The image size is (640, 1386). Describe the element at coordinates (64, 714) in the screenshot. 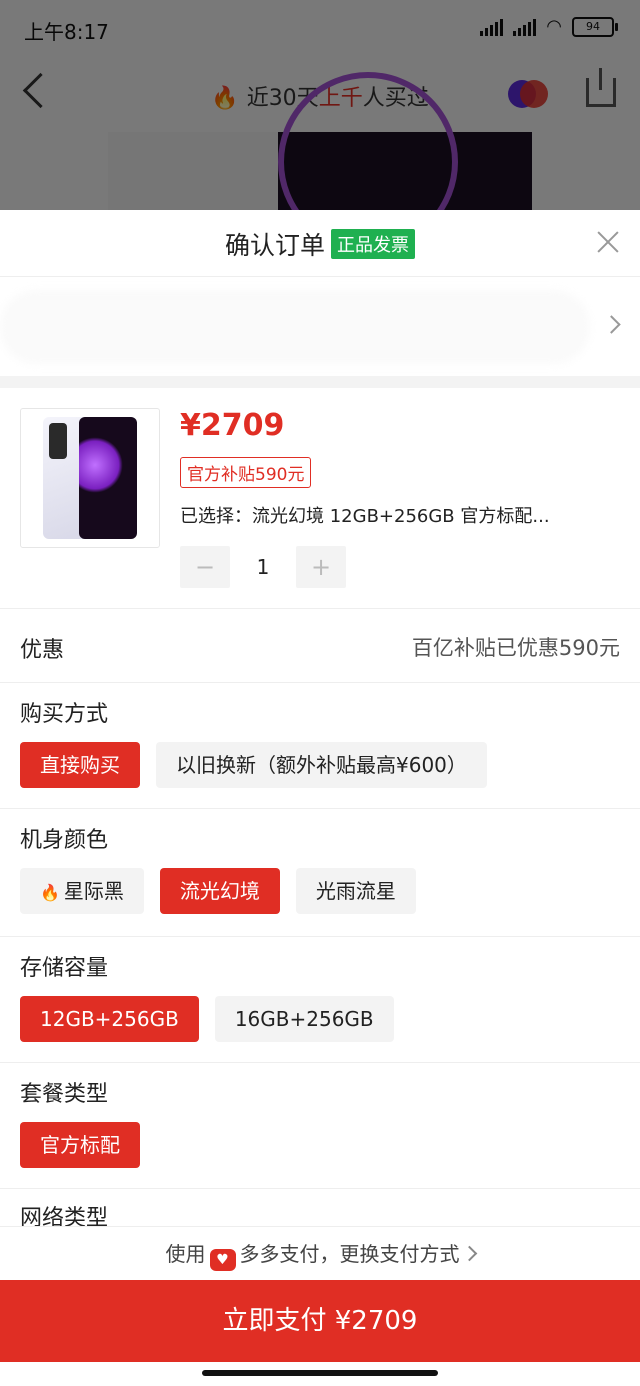

I see `purchase-method-label: 购买方式` at that location.